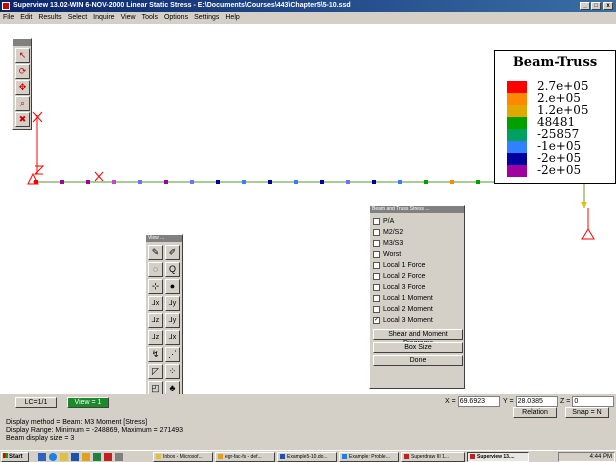 The image size is (616, 462). Describe the element at coordinates (150, 18) in the screenshot. I see `menu-tools: Tools` at that location.